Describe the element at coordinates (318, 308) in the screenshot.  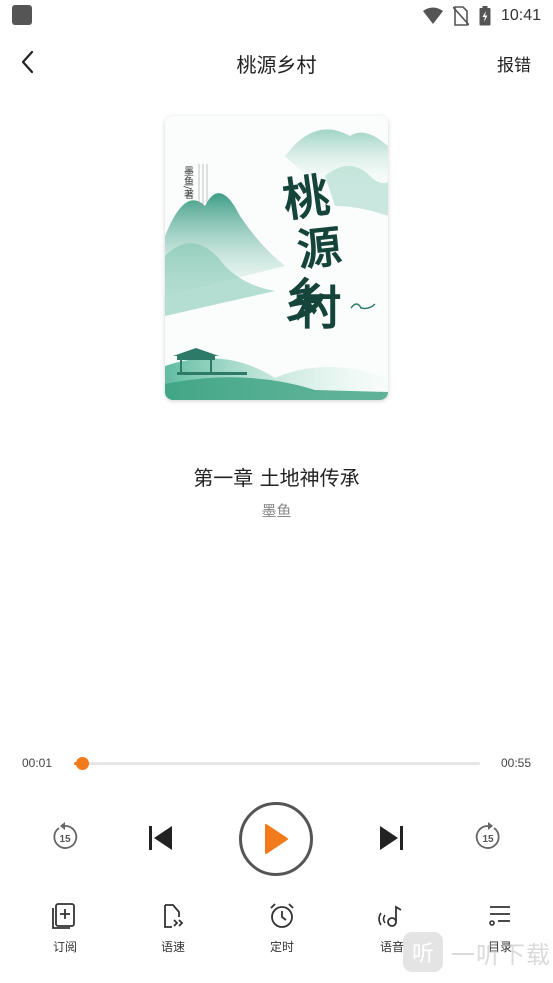
I see `cover-title-char-4-visible: 村` at that location.